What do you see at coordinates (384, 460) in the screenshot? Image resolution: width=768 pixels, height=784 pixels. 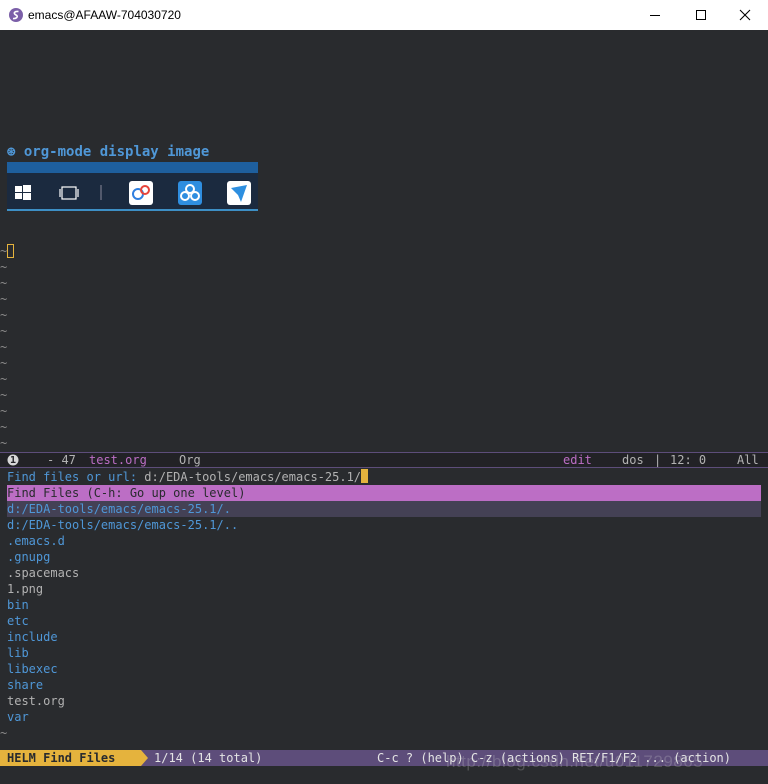 I see `buffer-modeline: 1 - 47 test.org Org edit dos | 12: 0 All` at bounding box center [384, 460].